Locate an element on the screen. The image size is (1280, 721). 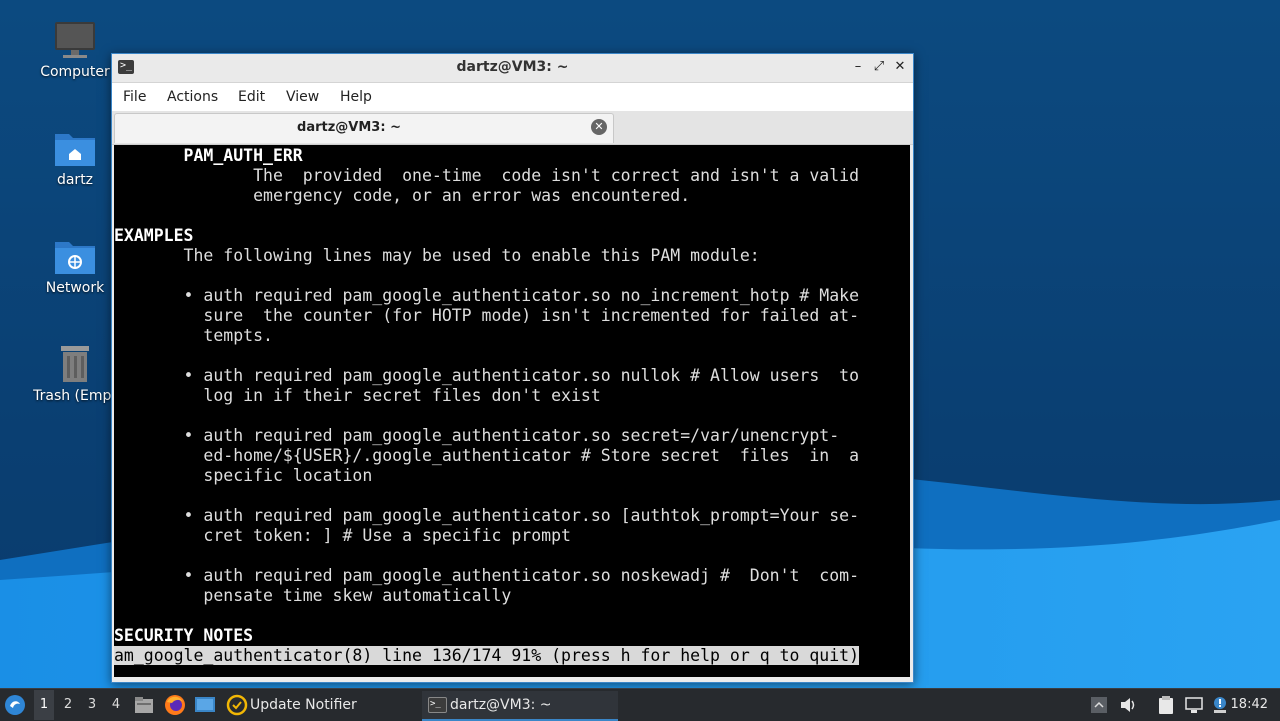
tab-bar: dartz@VM3: ~ ✕ is located at coordinates (512, 128).